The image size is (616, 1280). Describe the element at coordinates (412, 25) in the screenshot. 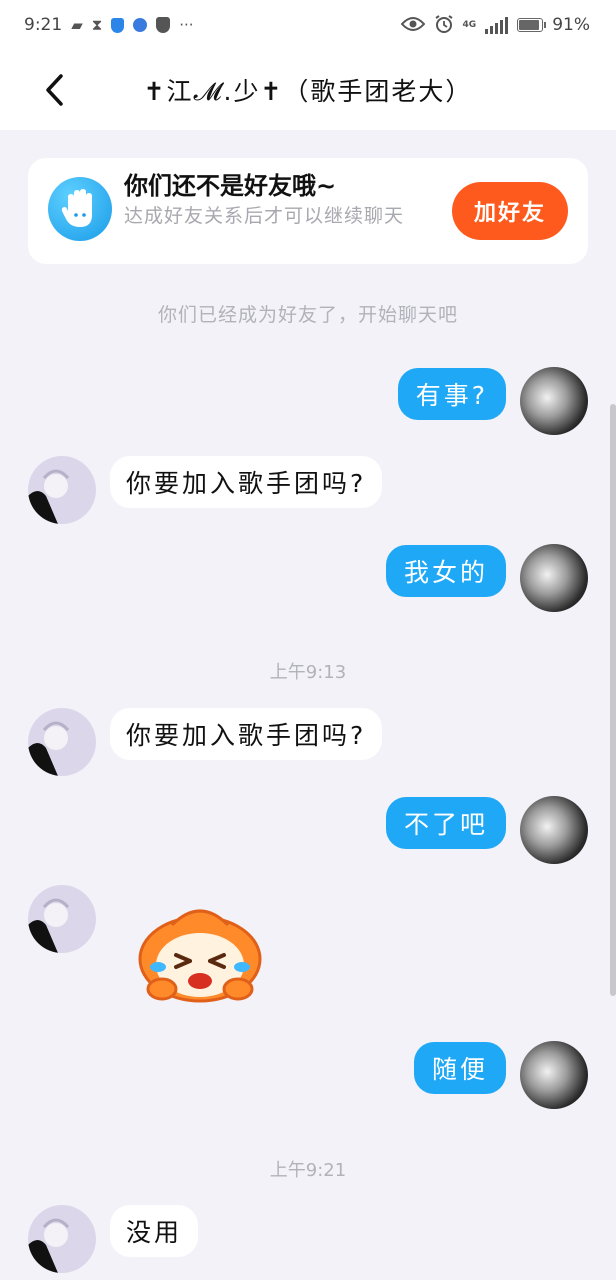

I see `eye-icon` at that location.